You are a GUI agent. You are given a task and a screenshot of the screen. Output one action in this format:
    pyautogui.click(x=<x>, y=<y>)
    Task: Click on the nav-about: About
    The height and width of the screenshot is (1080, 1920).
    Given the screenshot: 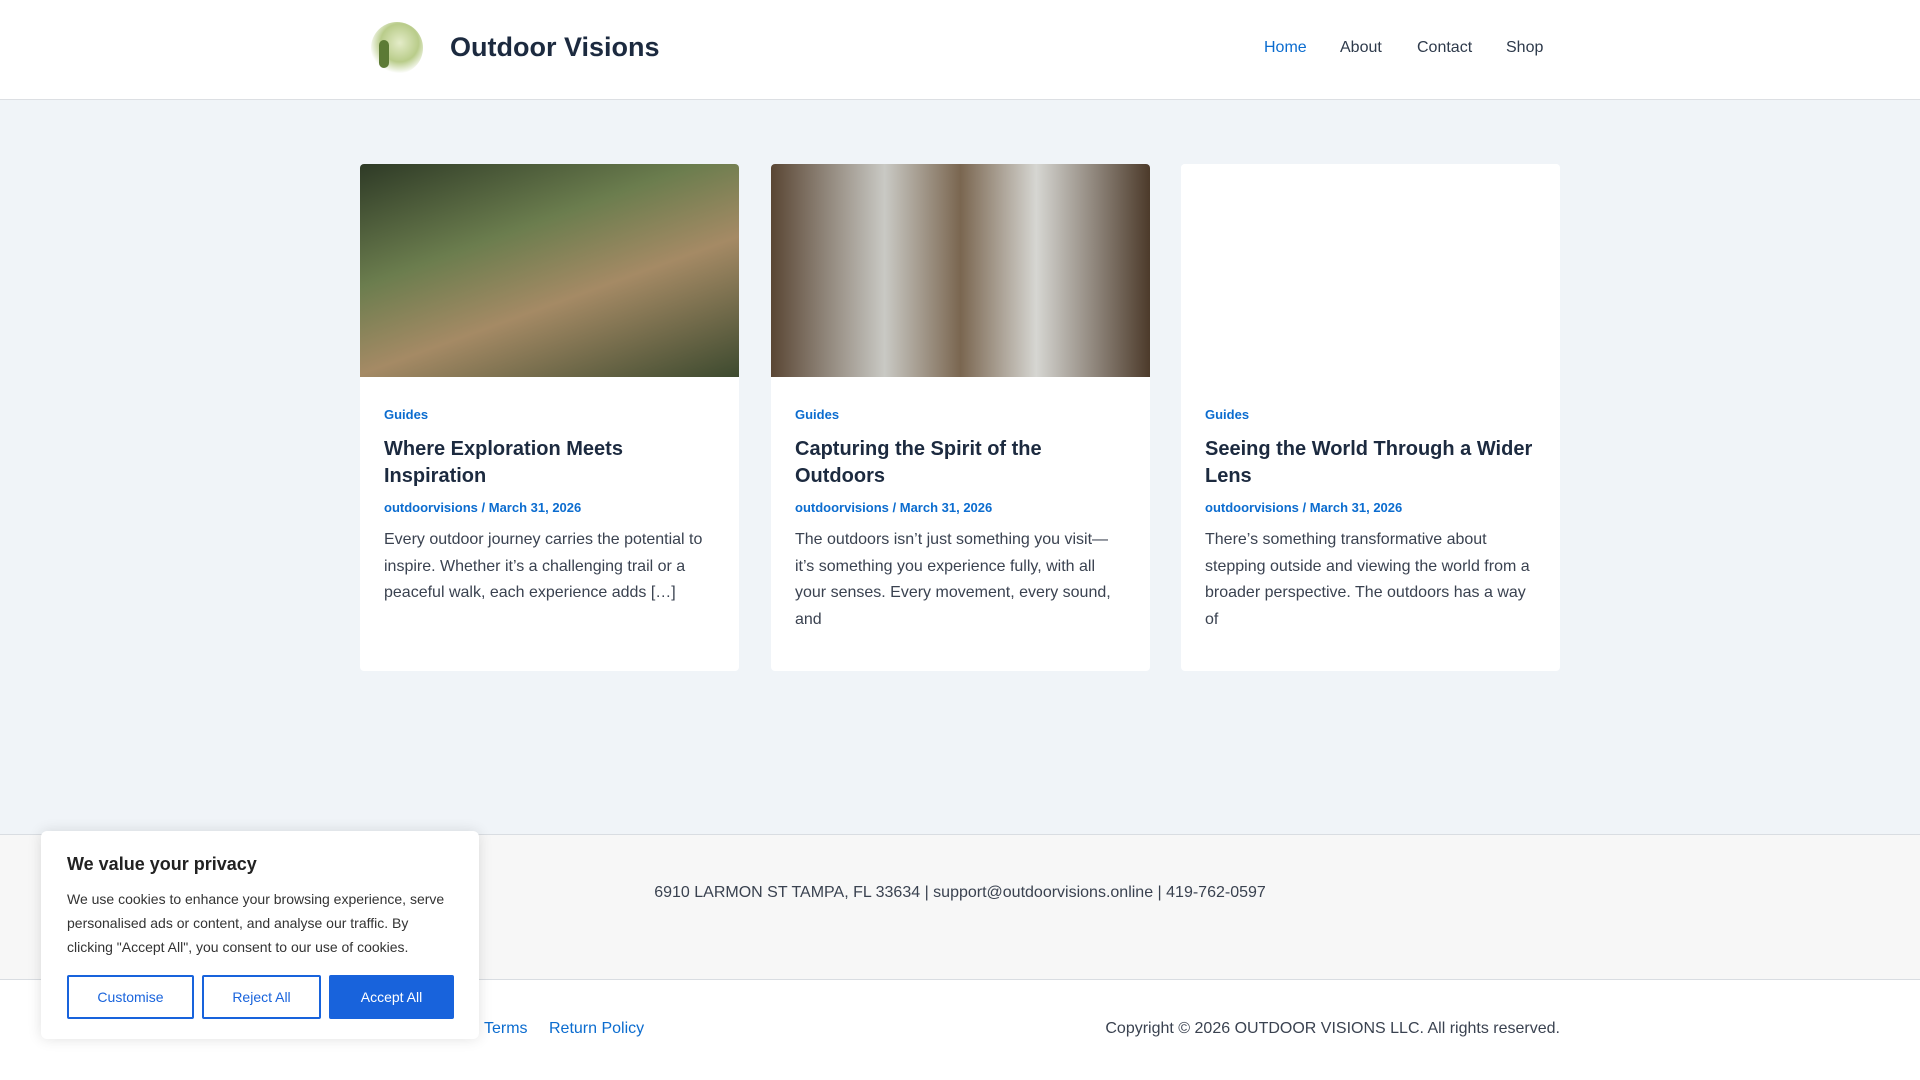 What is the action you would take?
    pyautogui.click(x=1361, y=48)
    